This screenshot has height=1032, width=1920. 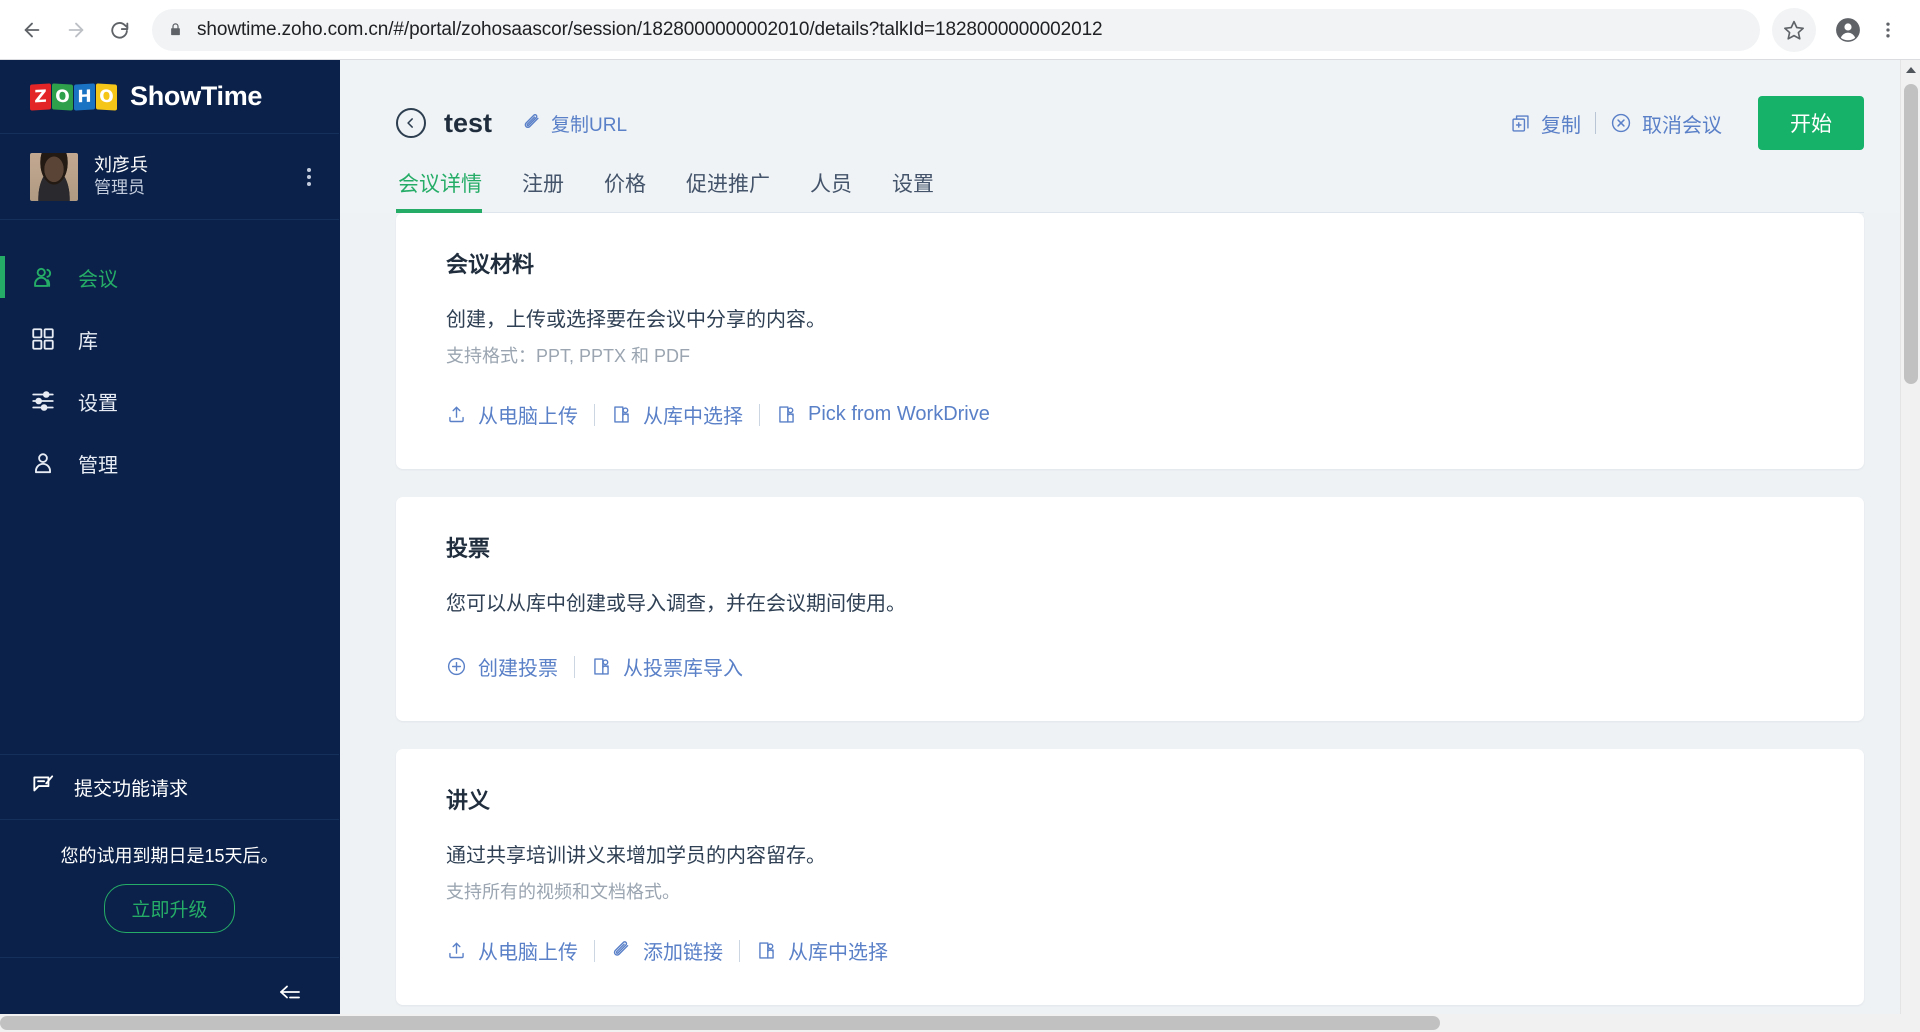 I want to click on three-dot-menu-icon, so click(x=1888, y=30).